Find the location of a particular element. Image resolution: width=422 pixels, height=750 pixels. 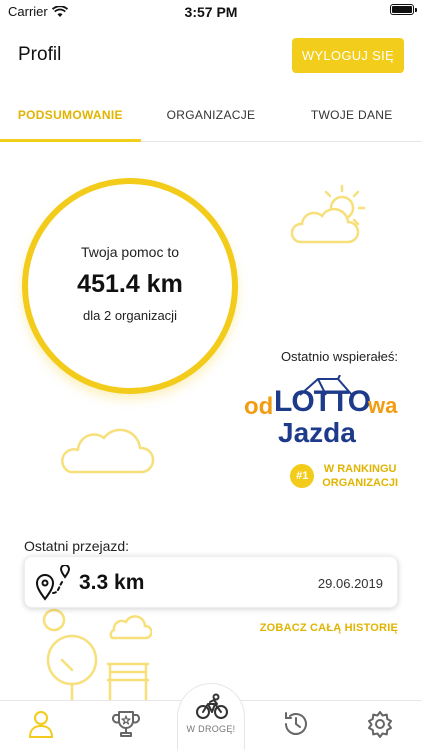

status-bar: Carrier 3:57 PM is located at coordinates (211, 11).